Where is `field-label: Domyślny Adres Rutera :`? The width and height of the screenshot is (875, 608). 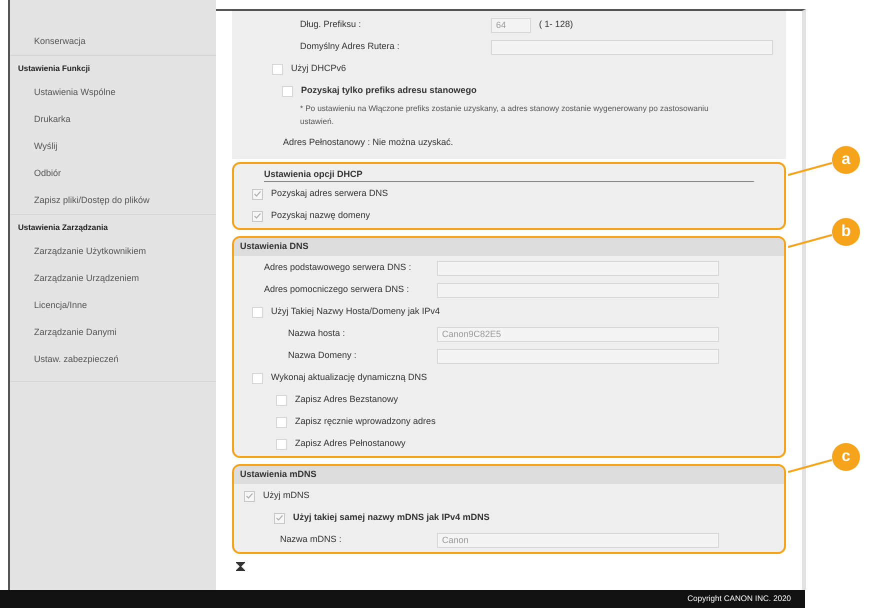 field-label: Domyślny Adres Rutera : is located at coordinates (350, 47).